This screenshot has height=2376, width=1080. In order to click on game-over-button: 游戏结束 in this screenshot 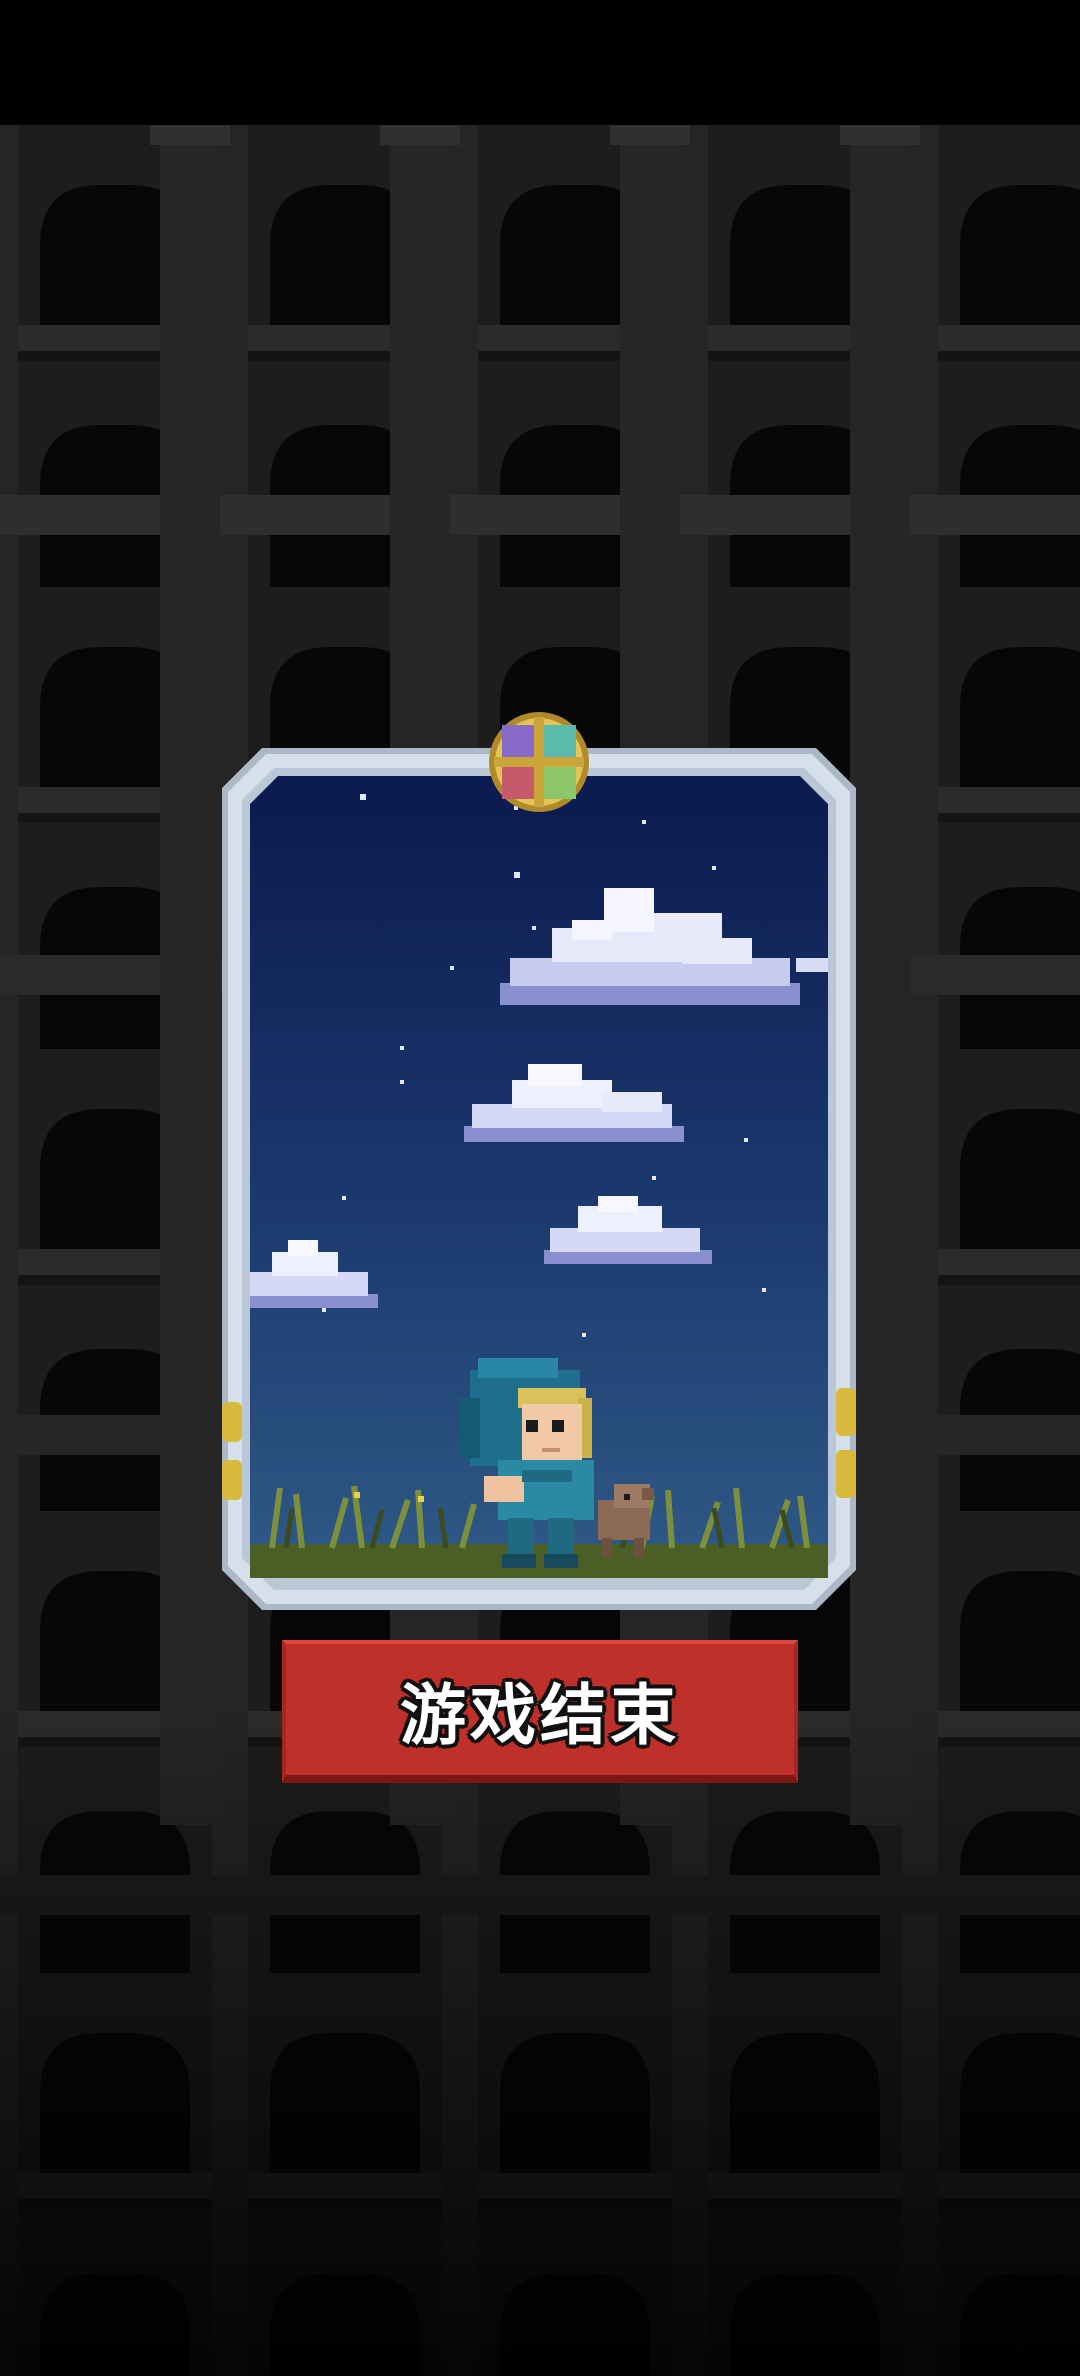, I will do `click(540, 1711)`.